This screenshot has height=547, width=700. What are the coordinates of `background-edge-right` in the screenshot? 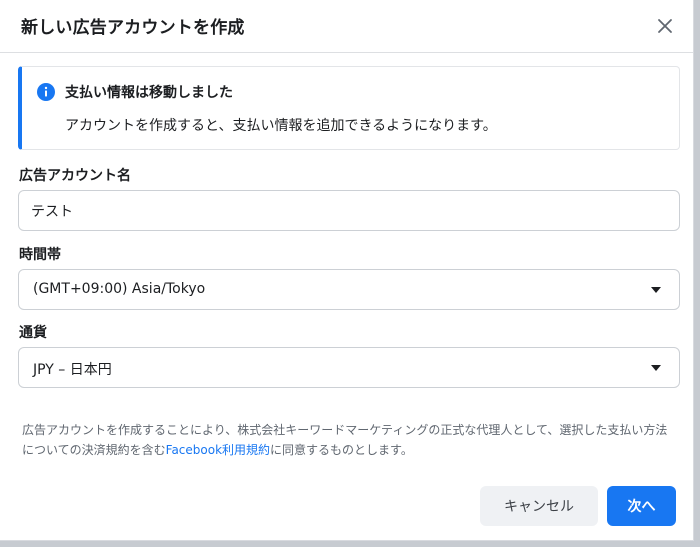 It's located at (697, 273).